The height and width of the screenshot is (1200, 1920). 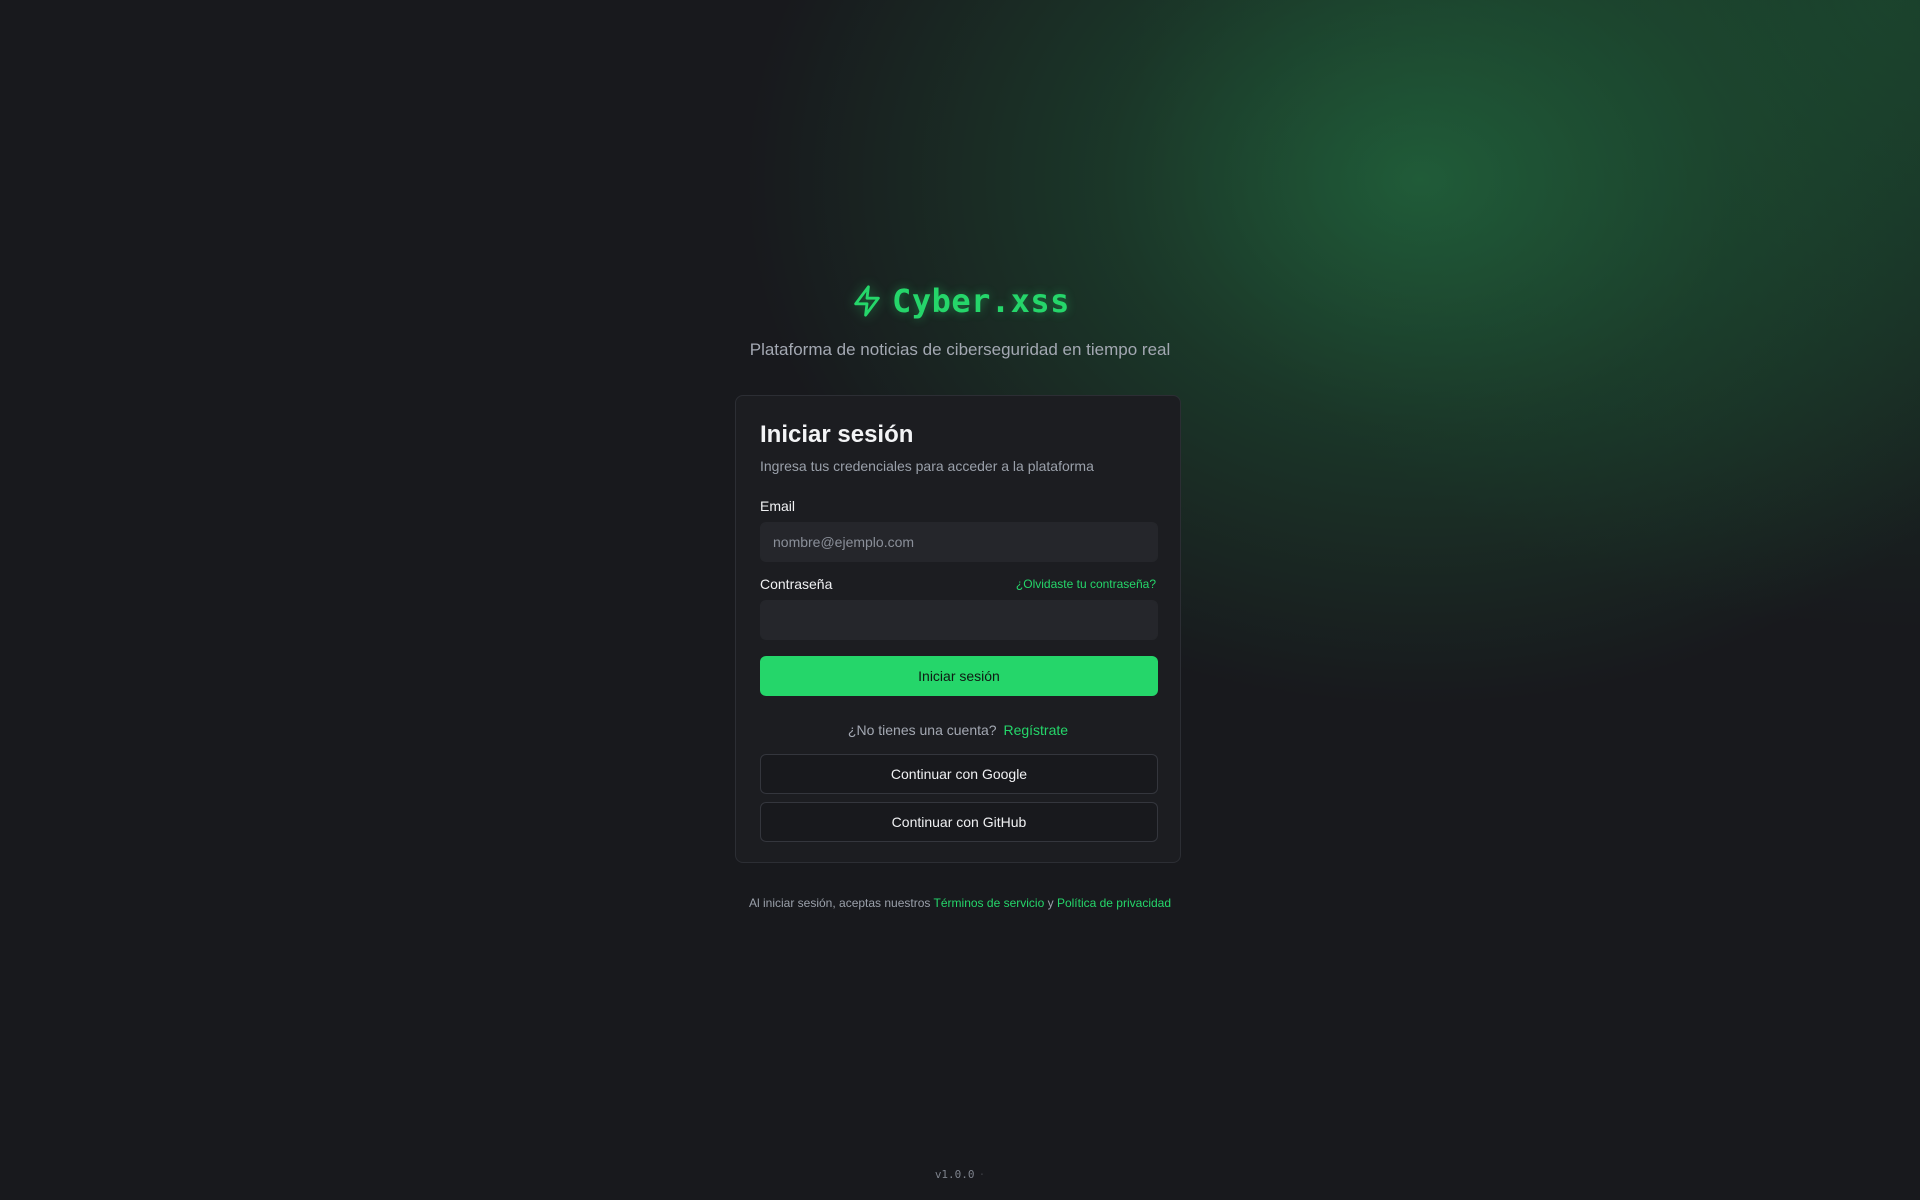 I want to click on terms-of-service-link: Términos de servicio, so click(x=989, y=903).